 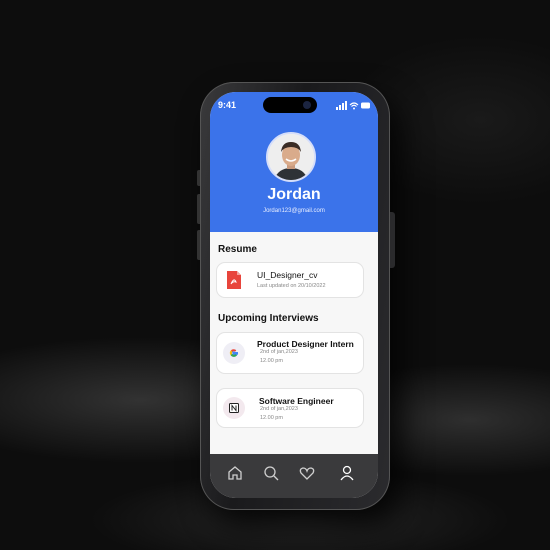 I want to click on search-icon, so click(x=271, y=473).